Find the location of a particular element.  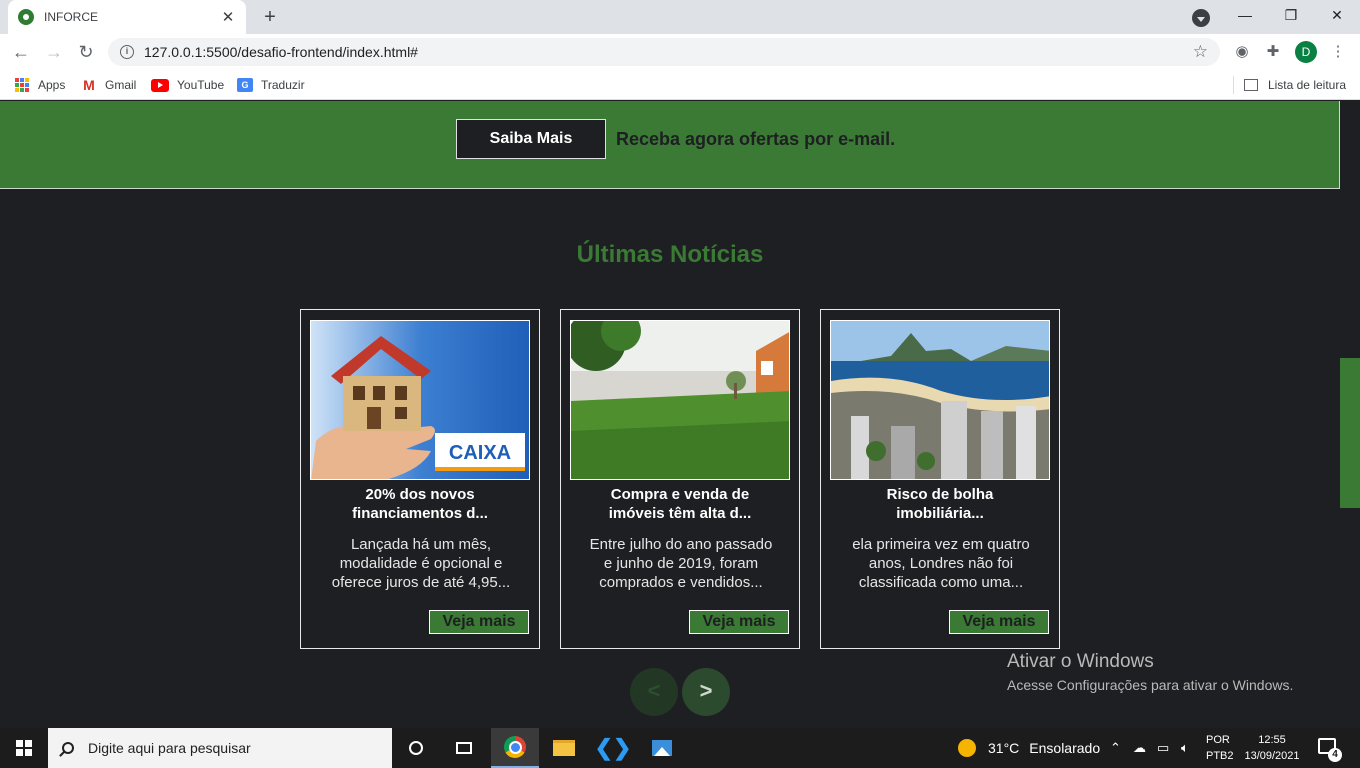

weather-condition: Ensolarado is located at coordinates (1065, 748).